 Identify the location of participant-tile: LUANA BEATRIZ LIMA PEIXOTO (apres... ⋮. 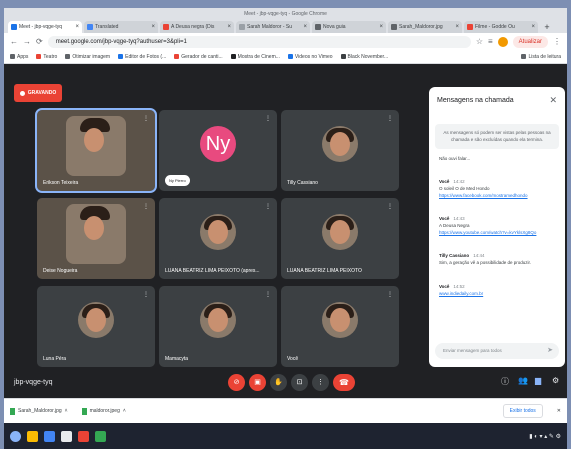
(218, 238).